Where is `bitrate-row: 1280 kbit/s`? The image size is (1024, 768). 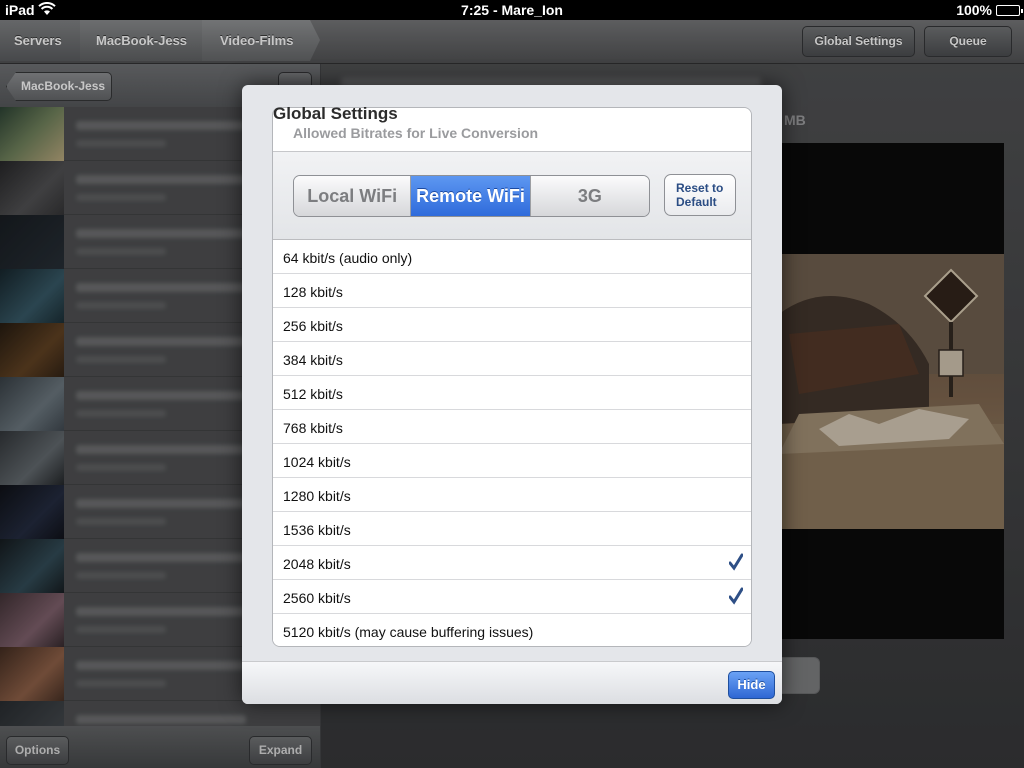
bitrate-row: 1280 kbit/s is located at coordinates (512, 495).